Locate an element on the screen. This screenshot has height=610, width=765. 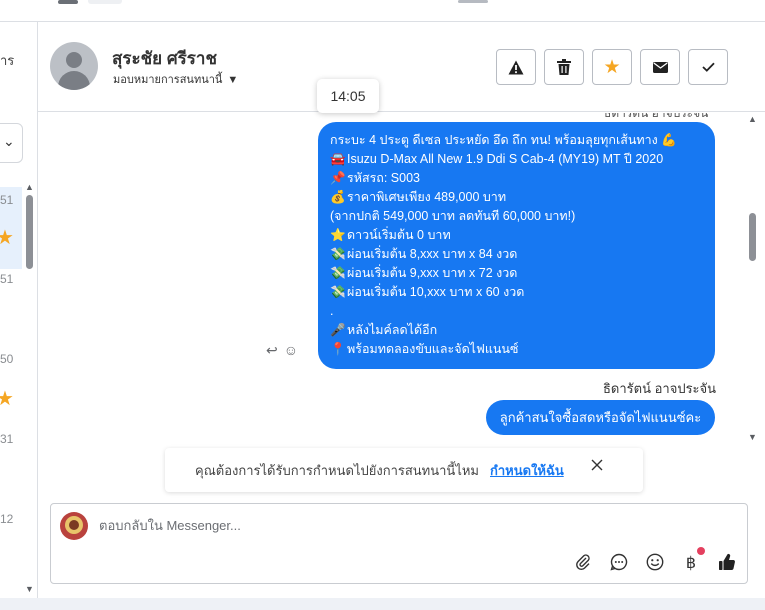
message-line: 💸ผ่อนเริ่มต้น 8,xxx บาท x 84 งวด is located at coordinates (516, 254).